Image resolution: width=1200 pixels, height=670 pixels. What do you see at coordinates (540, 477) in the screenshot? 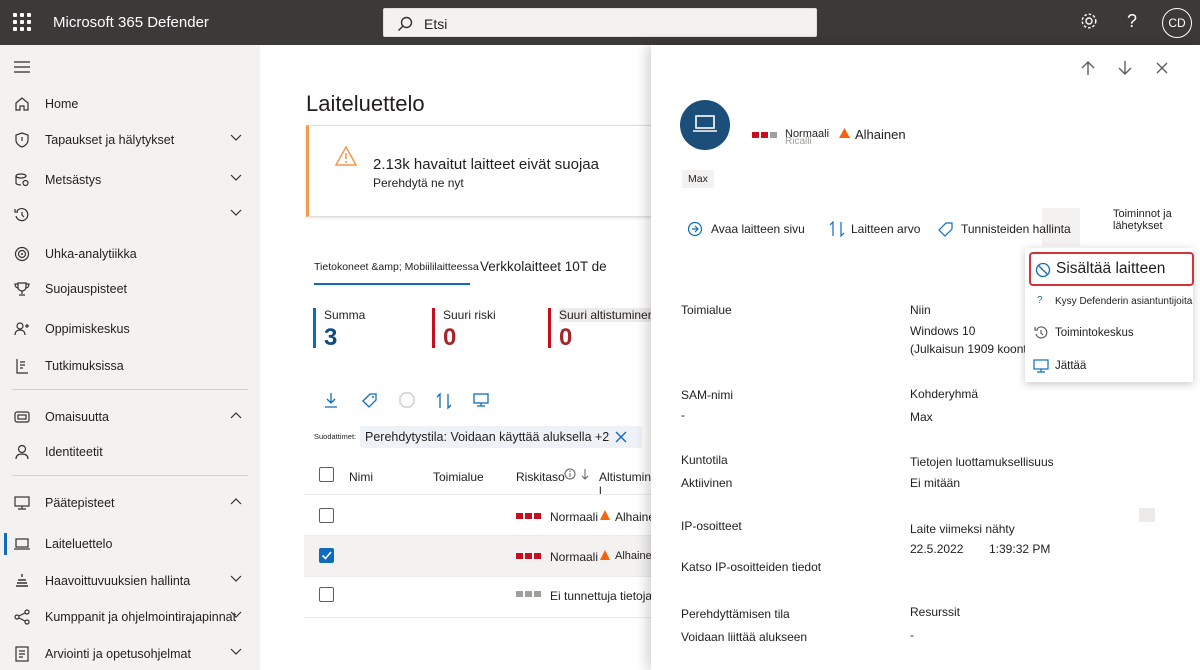
I see `column-header-risk: Riskitaso` at bounding box center [540, 477].